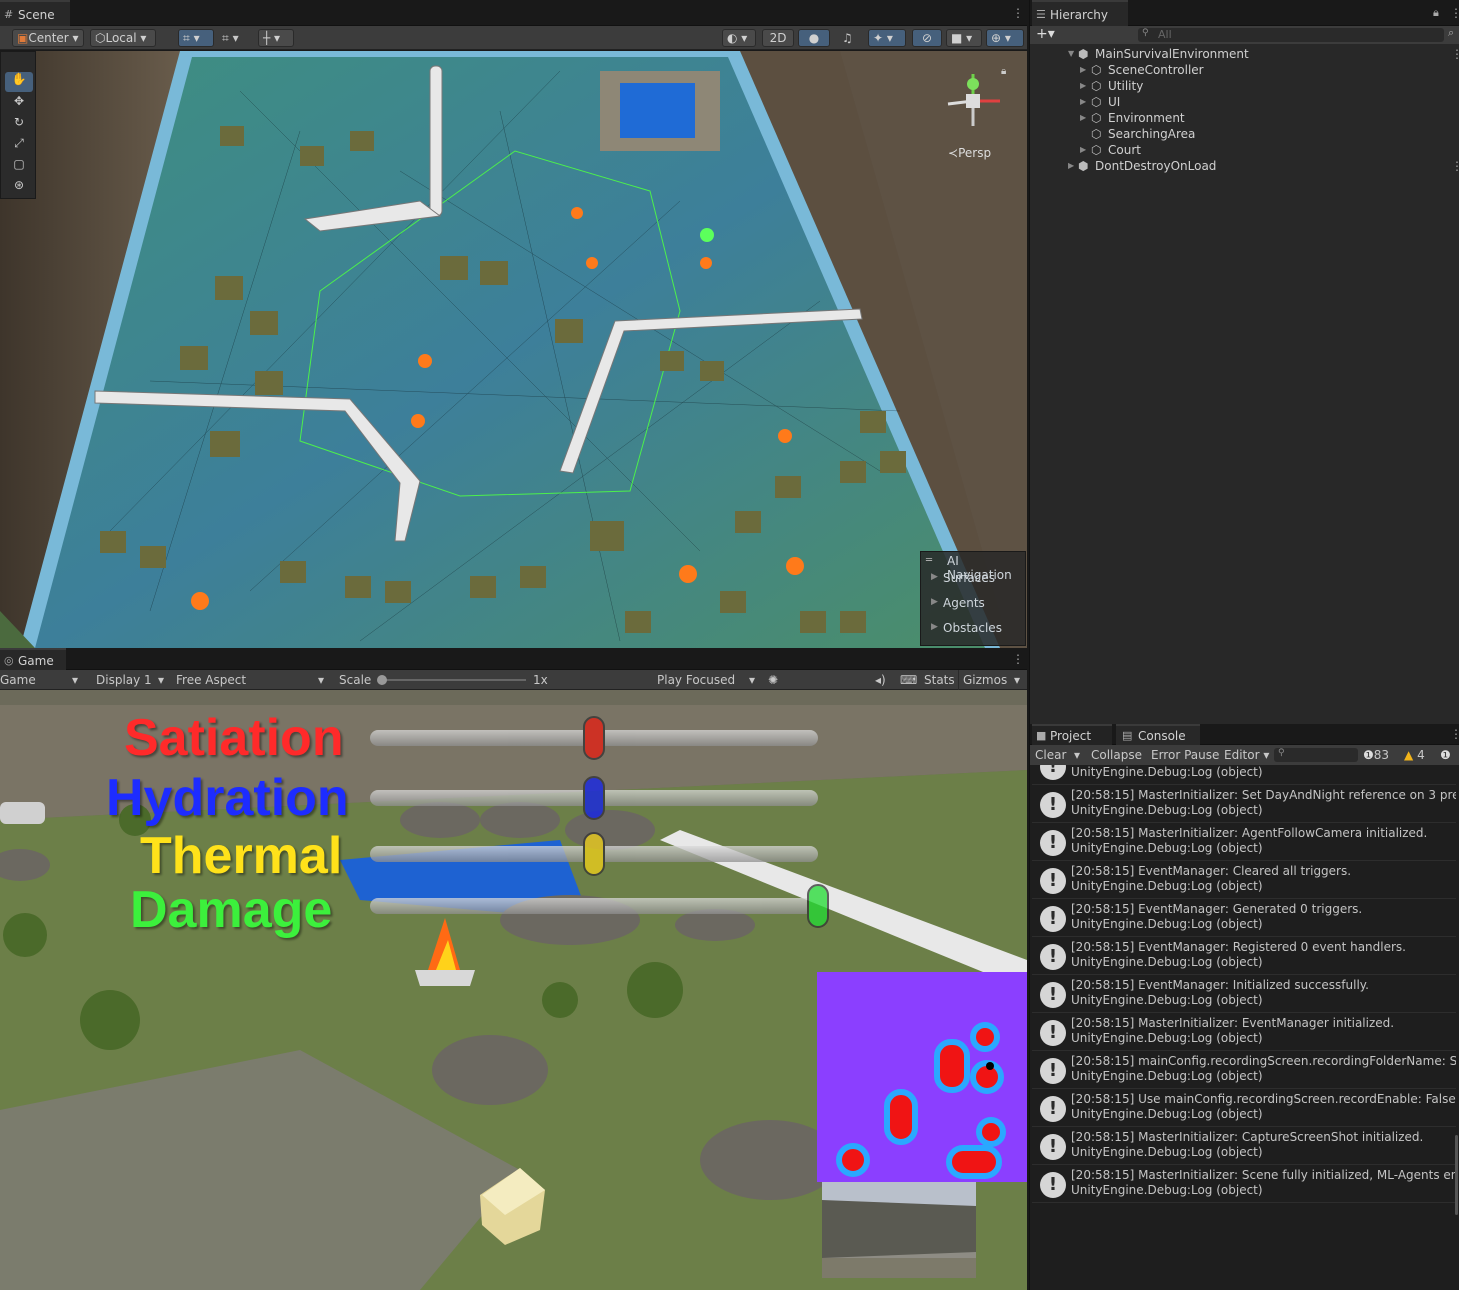  What do you see at coordinates (1244, 134) in the screenshot?
I see `hierarchy-item-searchingarea: ⬡ SearchingArea` at bounding box center [1244, 134].